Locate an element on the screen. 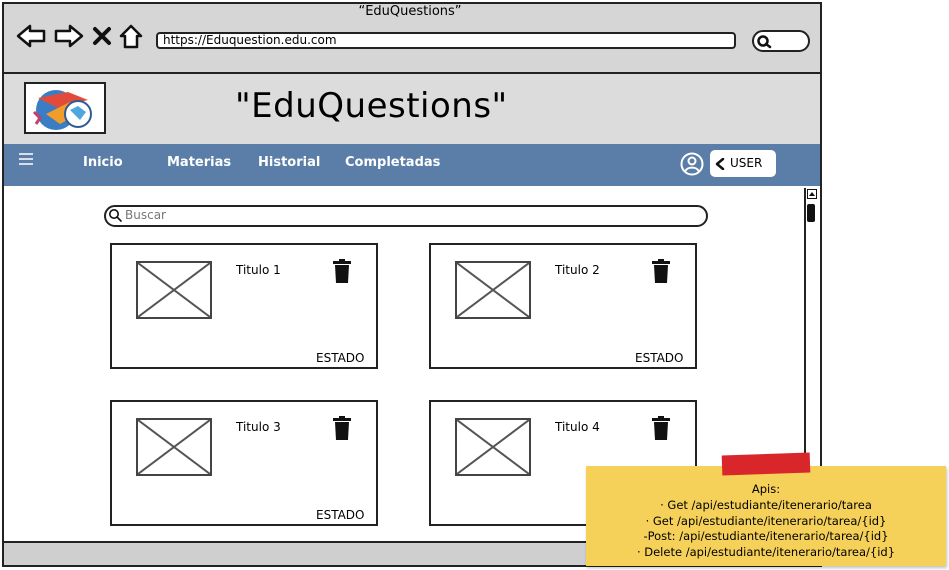  nav-item-completadas: Completadas is located at coordinates (392, 162).